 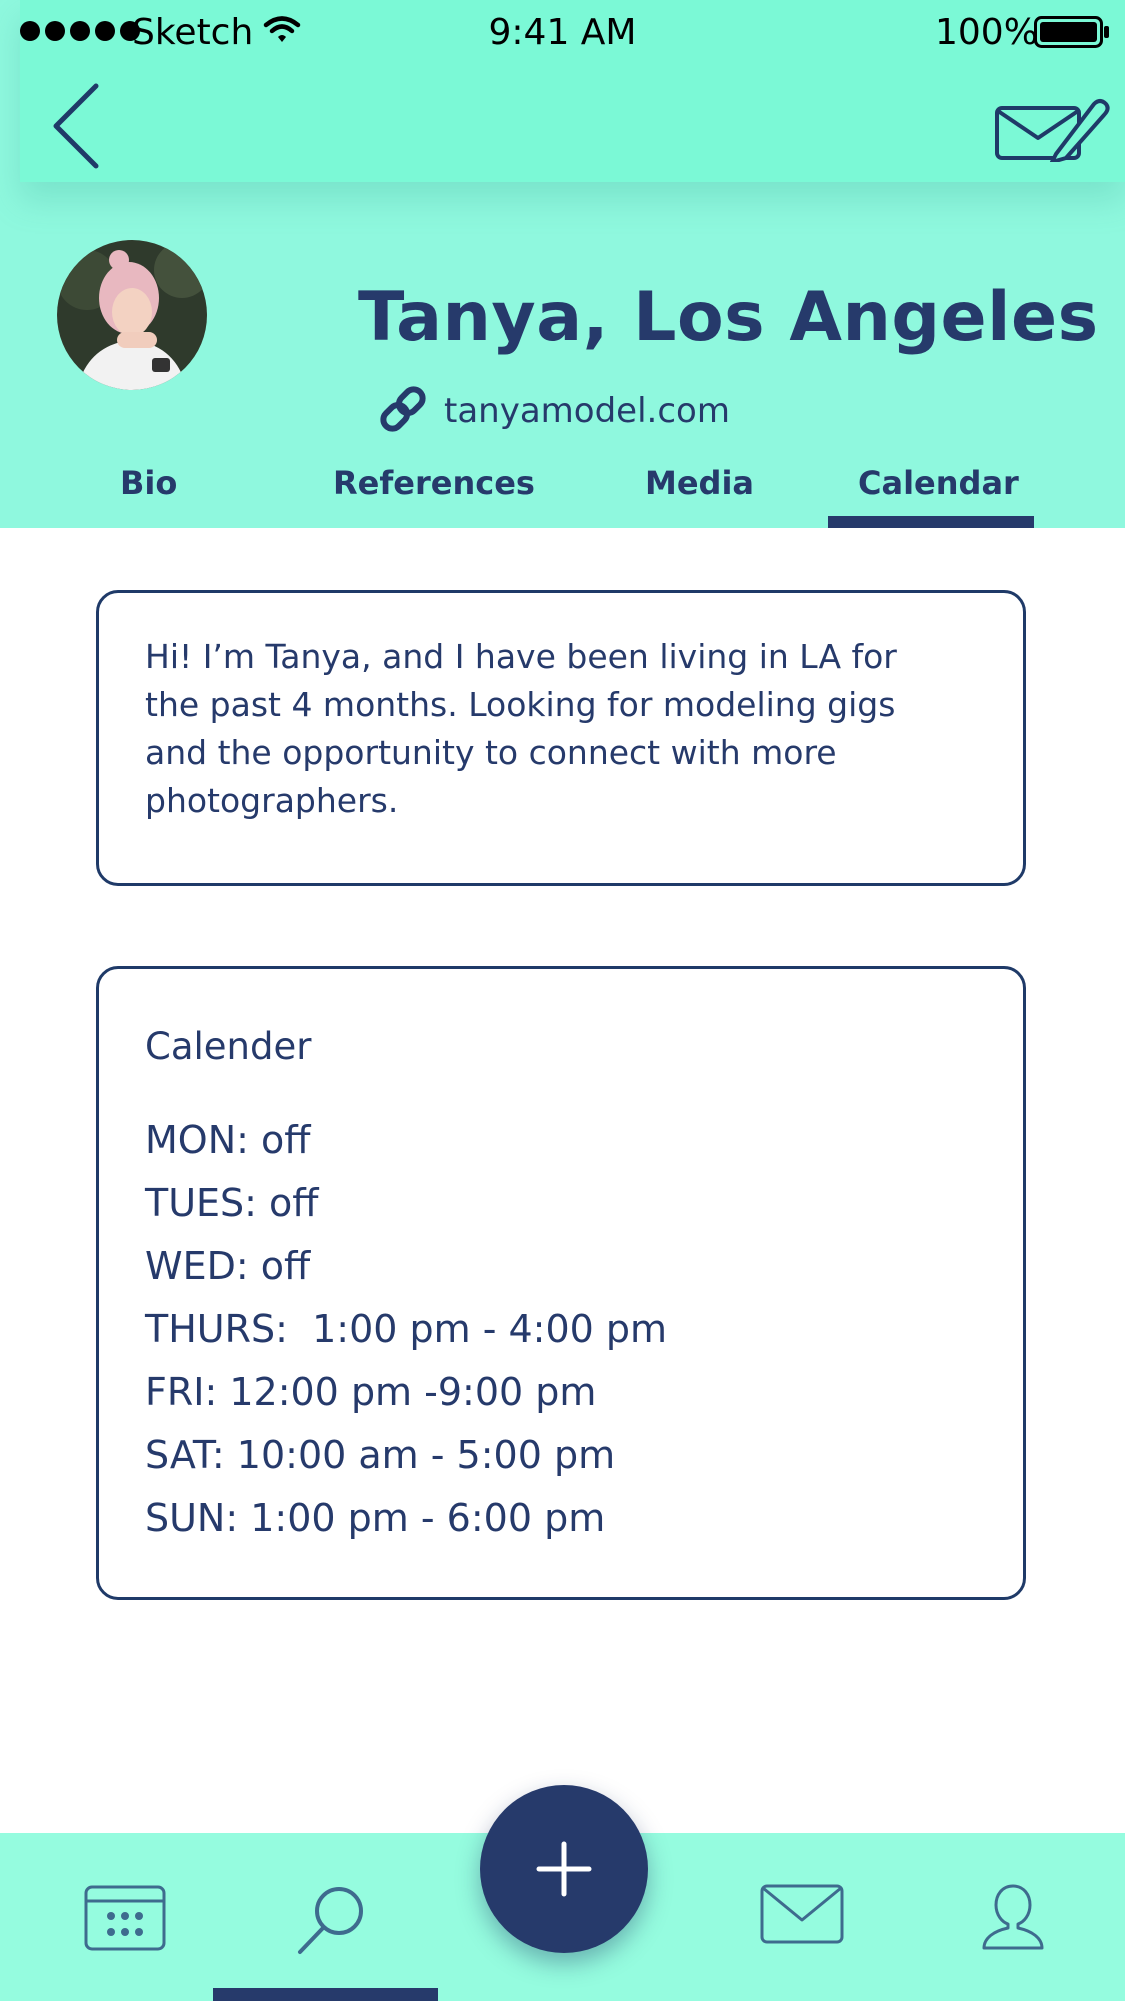 What do you see at coordinates (228, 1046) in the screenshot?
I see `calendar-title: Calender` at bounding box center [228, 1046].